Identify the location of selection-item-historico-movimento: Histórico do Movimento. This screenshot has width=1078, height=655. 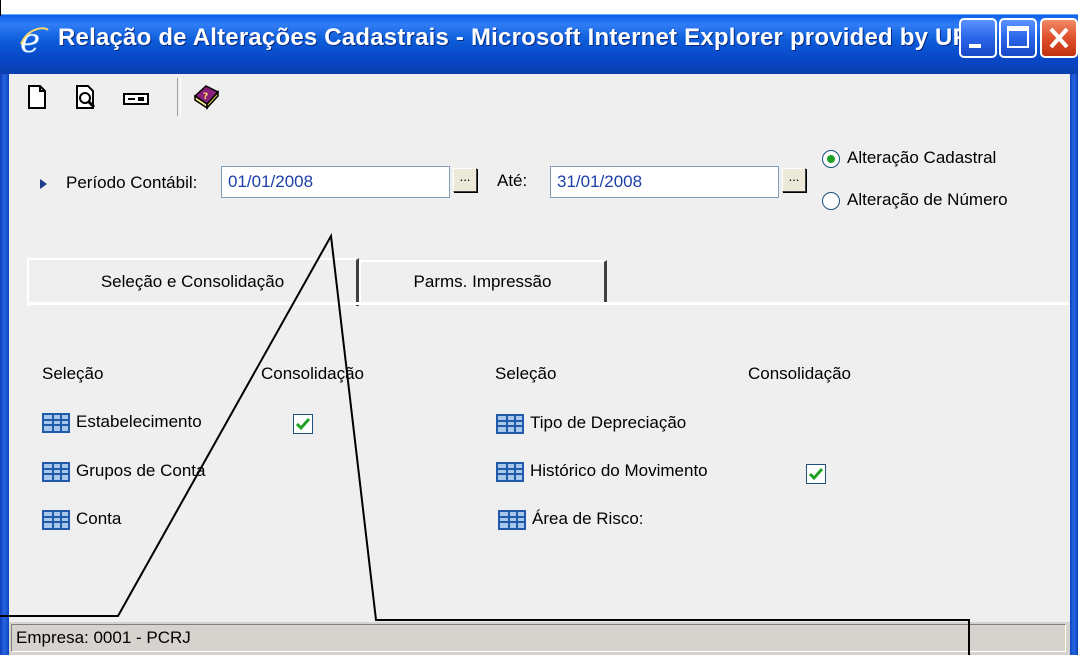
(619, 471).